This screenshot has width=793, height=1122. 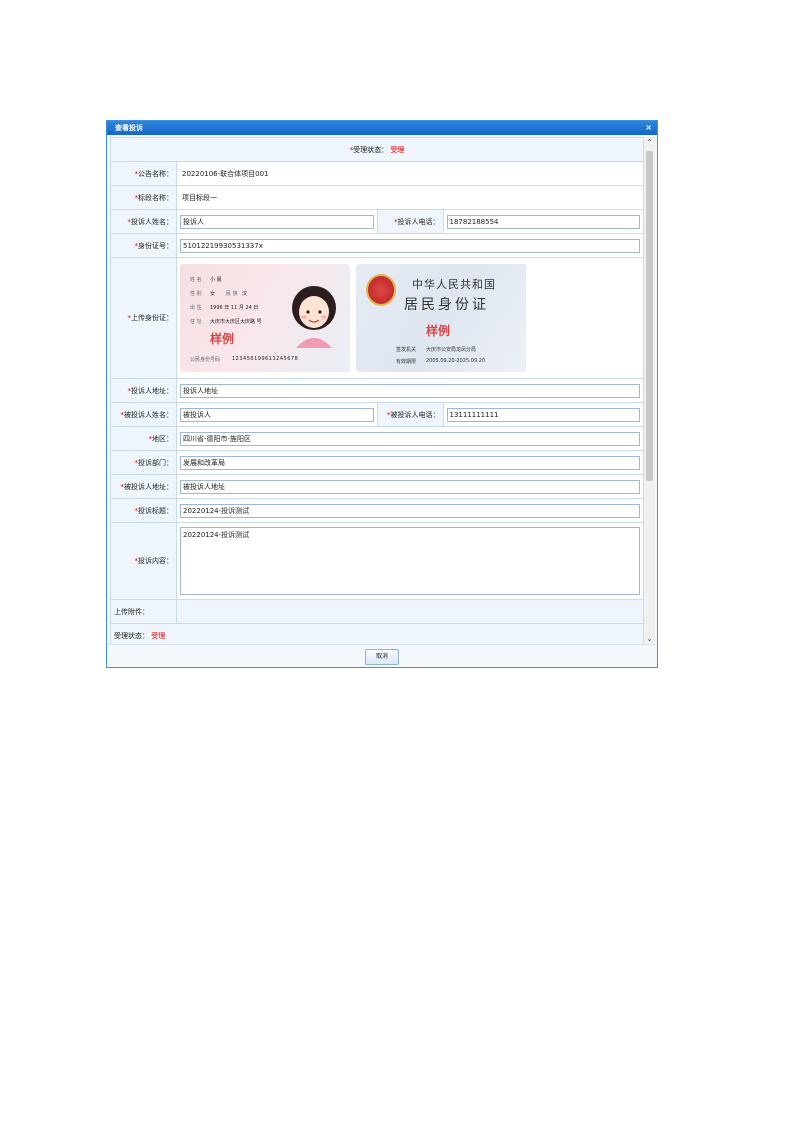 What do you see at coordinates (543, 221) in the screenshot?
I see `complainant-phone-input: 18782188554` at bounding box center [543, 221].